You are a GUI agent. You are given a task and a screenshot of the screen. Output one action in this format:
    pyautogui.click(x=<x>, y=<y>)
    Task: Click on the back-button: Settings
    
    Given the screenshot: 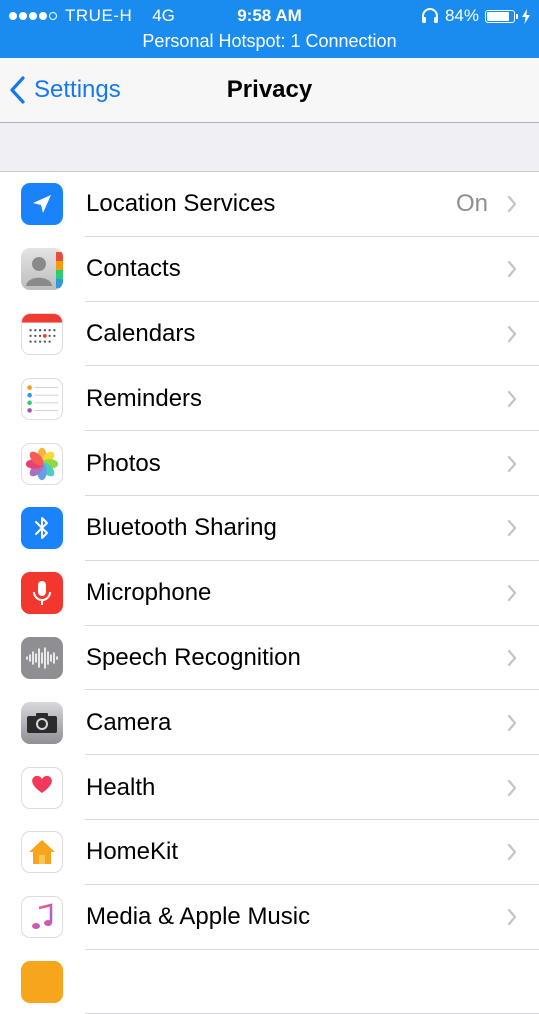 What is the action you would take?
    pyautogui.click(x=65, y=90)
    